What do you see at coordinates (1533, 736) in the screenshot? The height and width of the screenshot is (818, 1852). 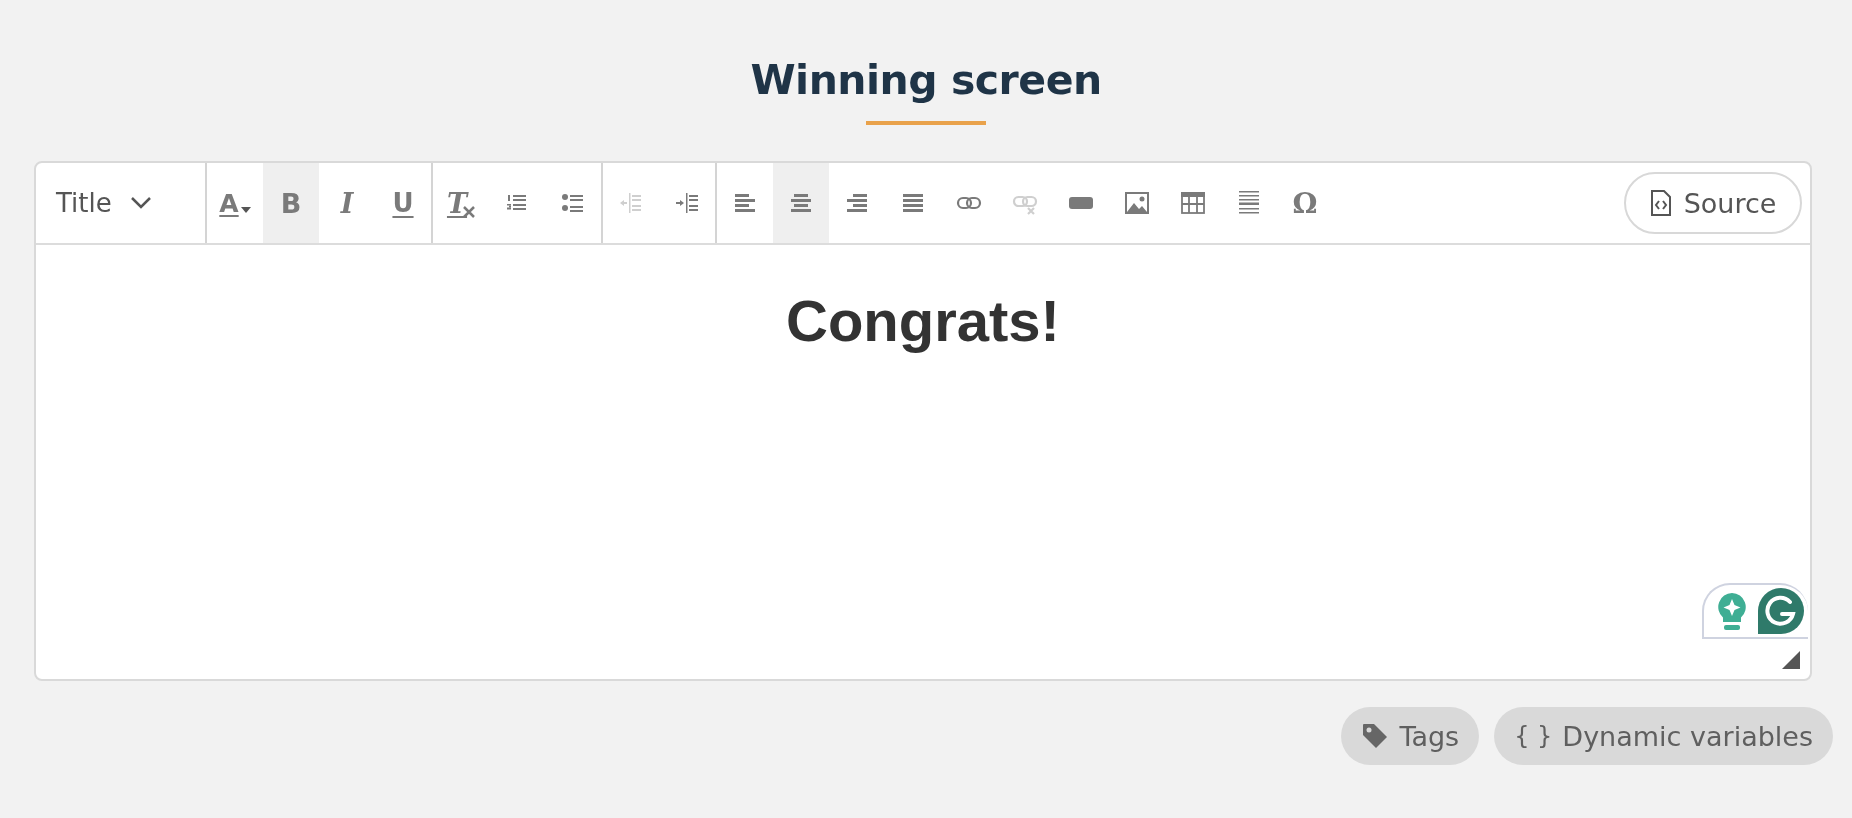 I see `braces-icon: { }` at bounding box center [1533, 736].